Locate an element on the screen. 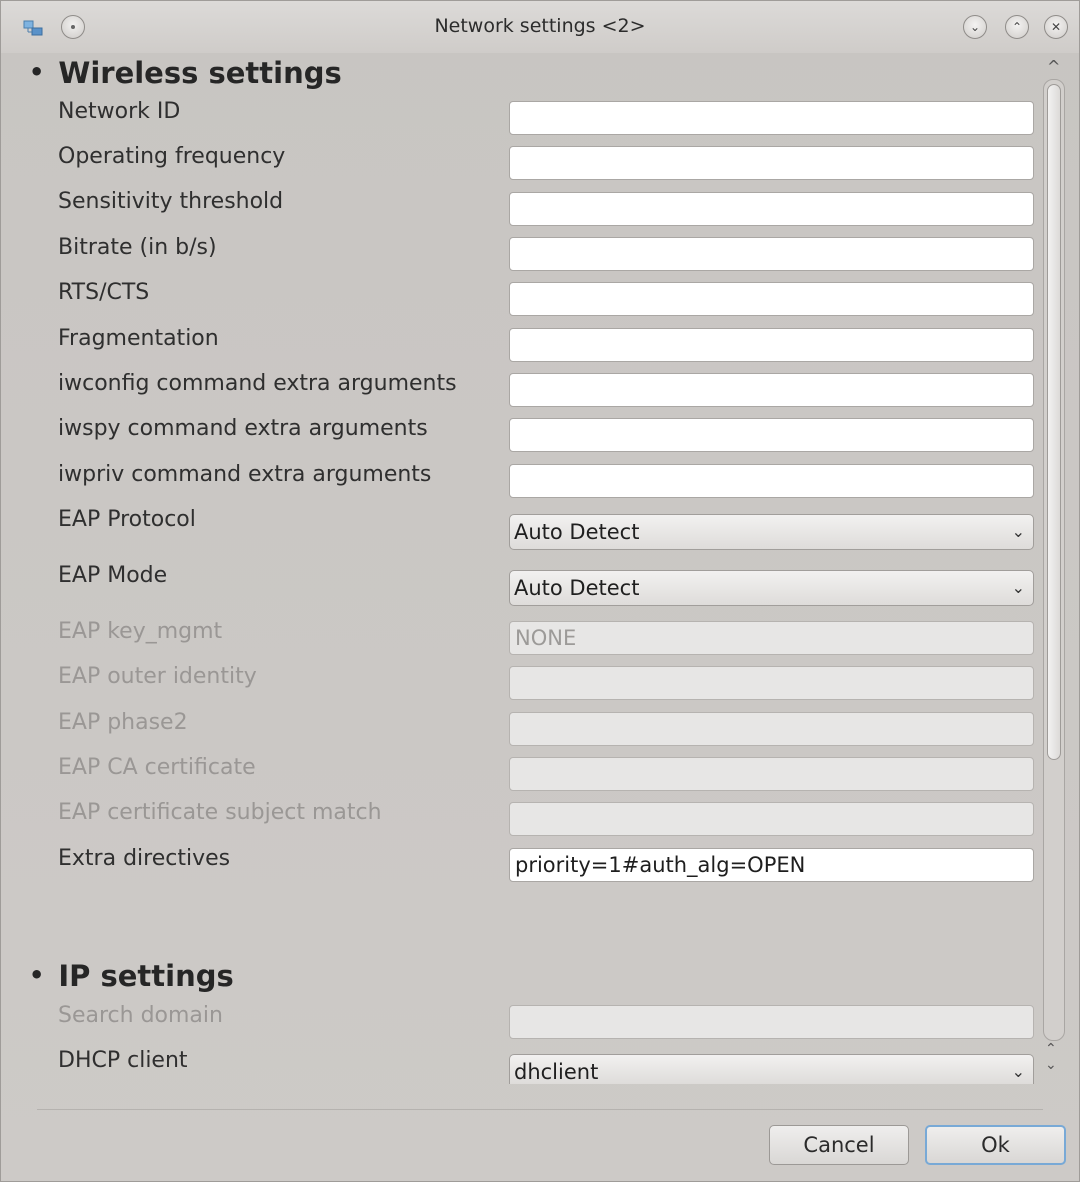 This screenshot has width=1080, height=1182. sensitivity-threshold-label: Sensitivity threshold is located at coordinates (171, 201).